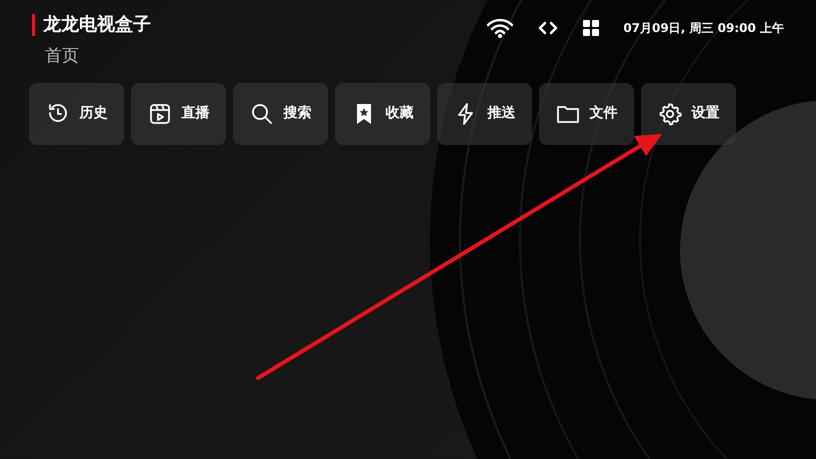 Image resolution: width=816 pixels, height=459 pixels. Describe the element at coordinates (160, 114) in the screenshot. I see `video-icon` at that location.